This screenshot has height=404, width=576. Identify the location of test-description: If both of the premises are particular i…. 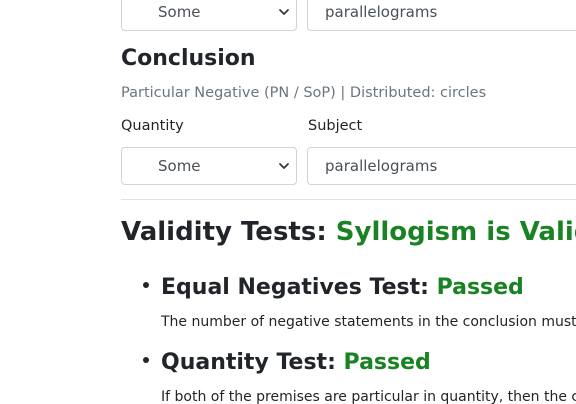
(368, 396).